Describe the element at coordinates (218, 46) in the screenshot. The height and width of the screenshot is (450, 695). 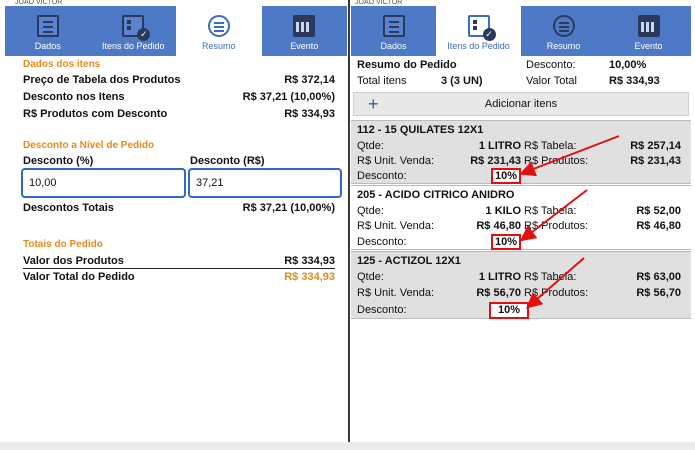
I see `tab-label: Resumo` at that location.